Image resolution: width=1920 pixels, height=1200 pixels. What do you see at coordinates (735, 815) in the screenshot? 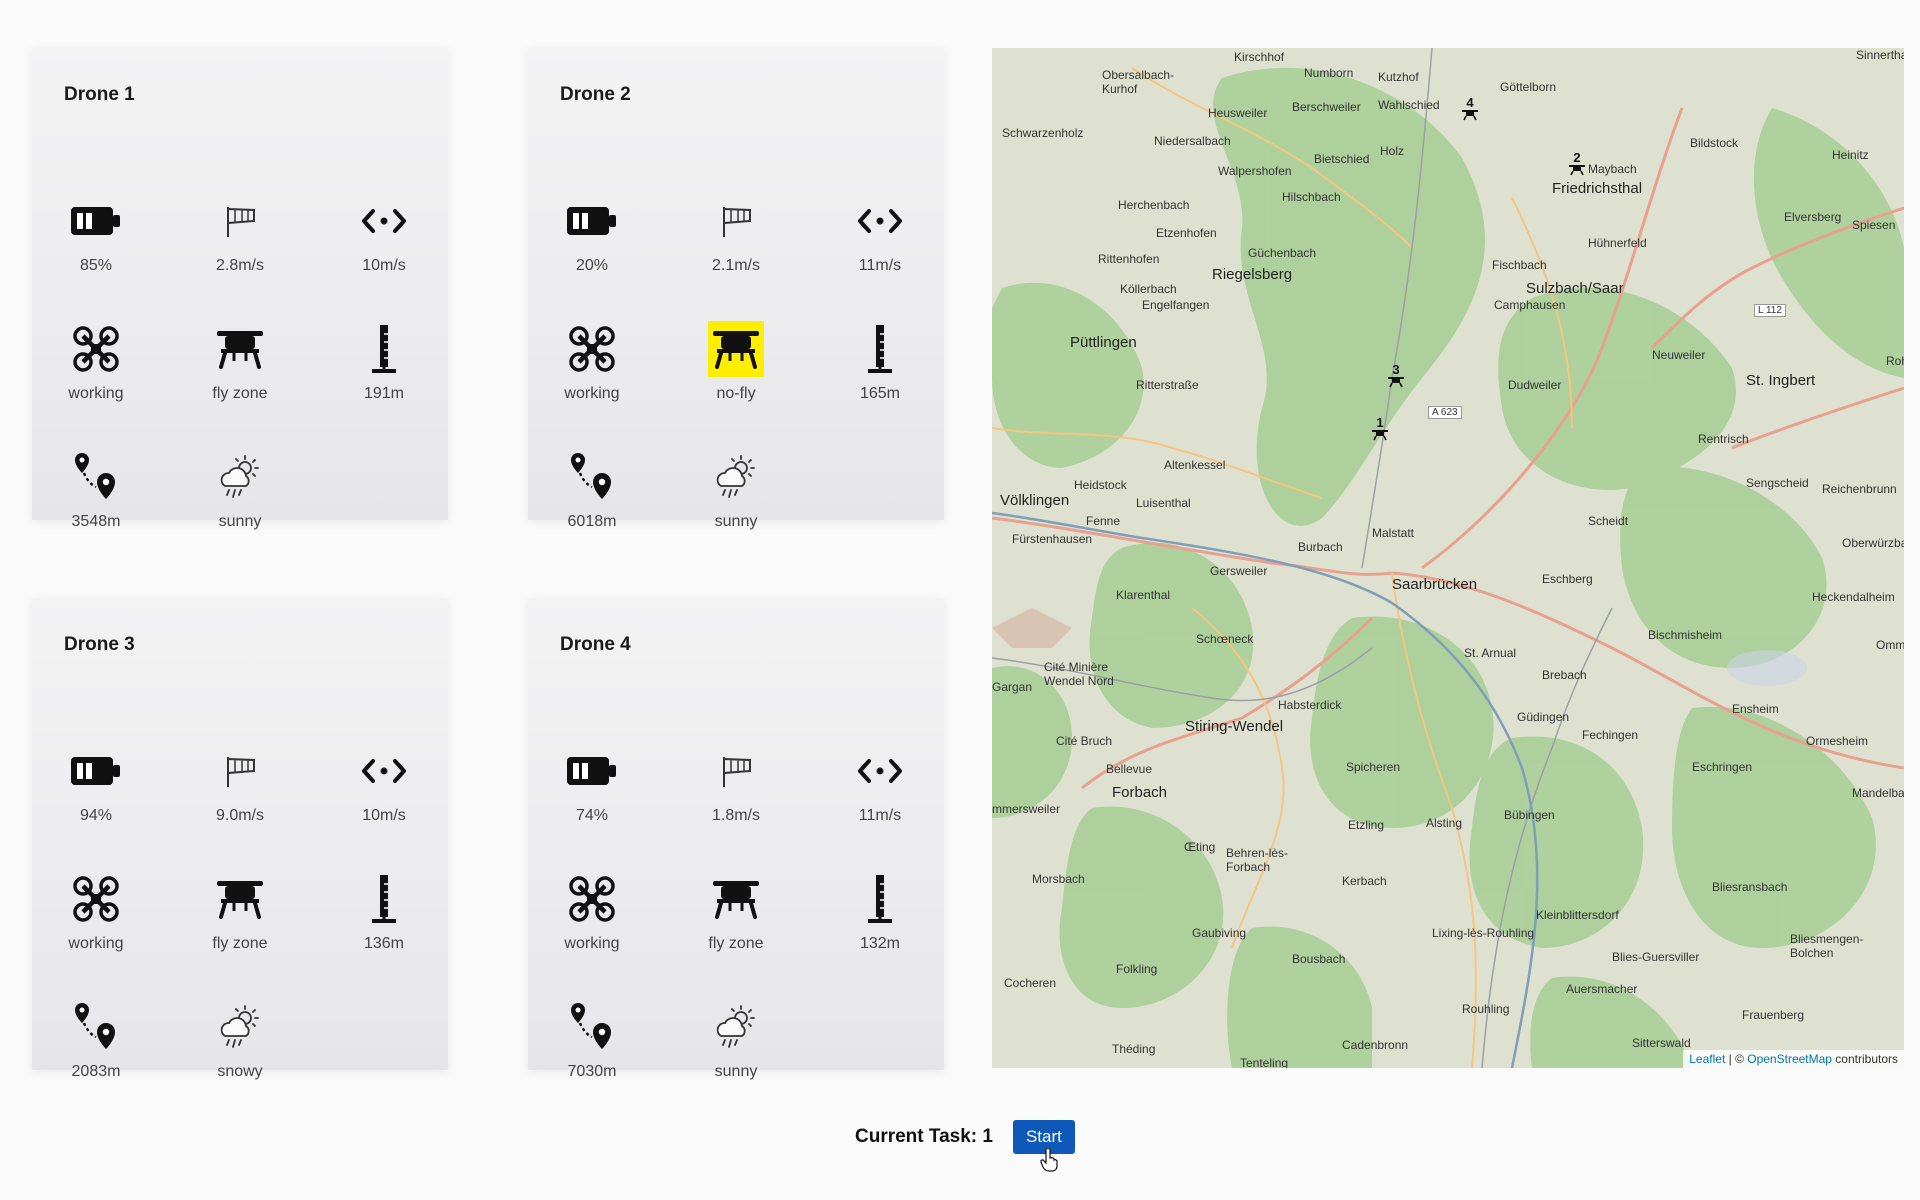
I see `wind-value: 1.8m/s` at bounding box center [735, 815].